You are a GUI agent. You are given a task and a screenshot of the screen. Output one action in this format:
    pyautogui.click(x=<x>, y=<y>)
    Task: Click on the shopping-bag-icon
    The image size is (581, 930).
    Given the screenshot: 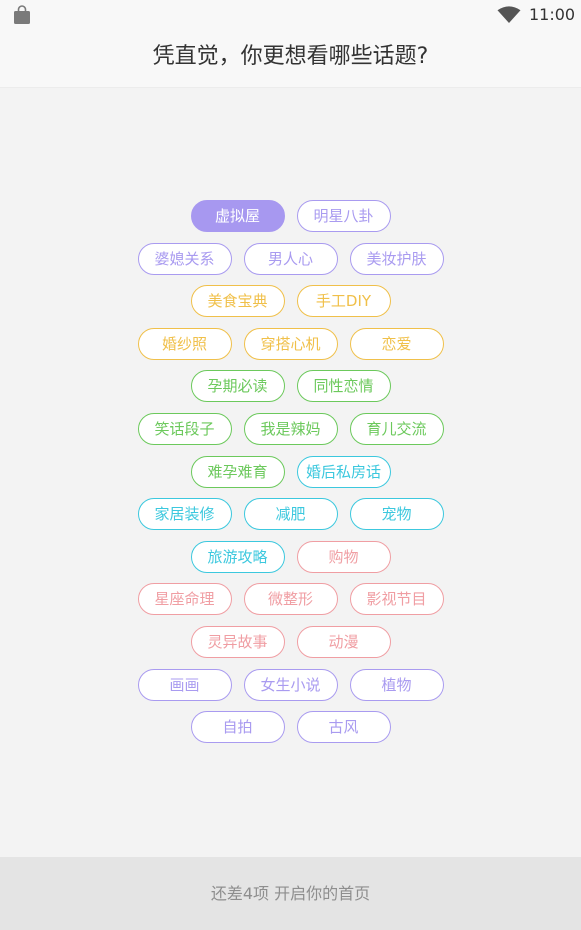 What is the action you would take?
    pyautogui.click(x=22, y=14)
    